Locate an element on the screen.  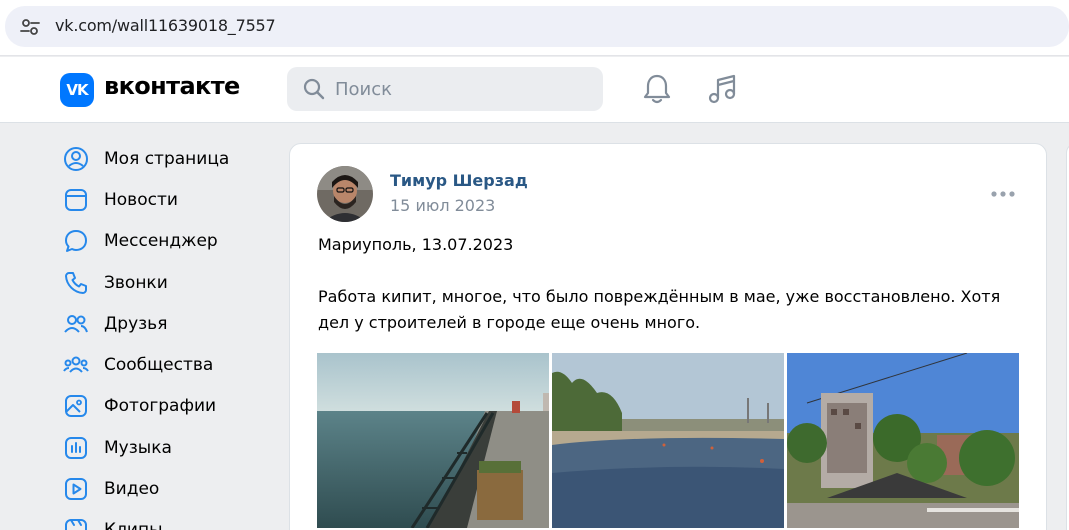
music-note-icon is located at coordinates (722, 89).